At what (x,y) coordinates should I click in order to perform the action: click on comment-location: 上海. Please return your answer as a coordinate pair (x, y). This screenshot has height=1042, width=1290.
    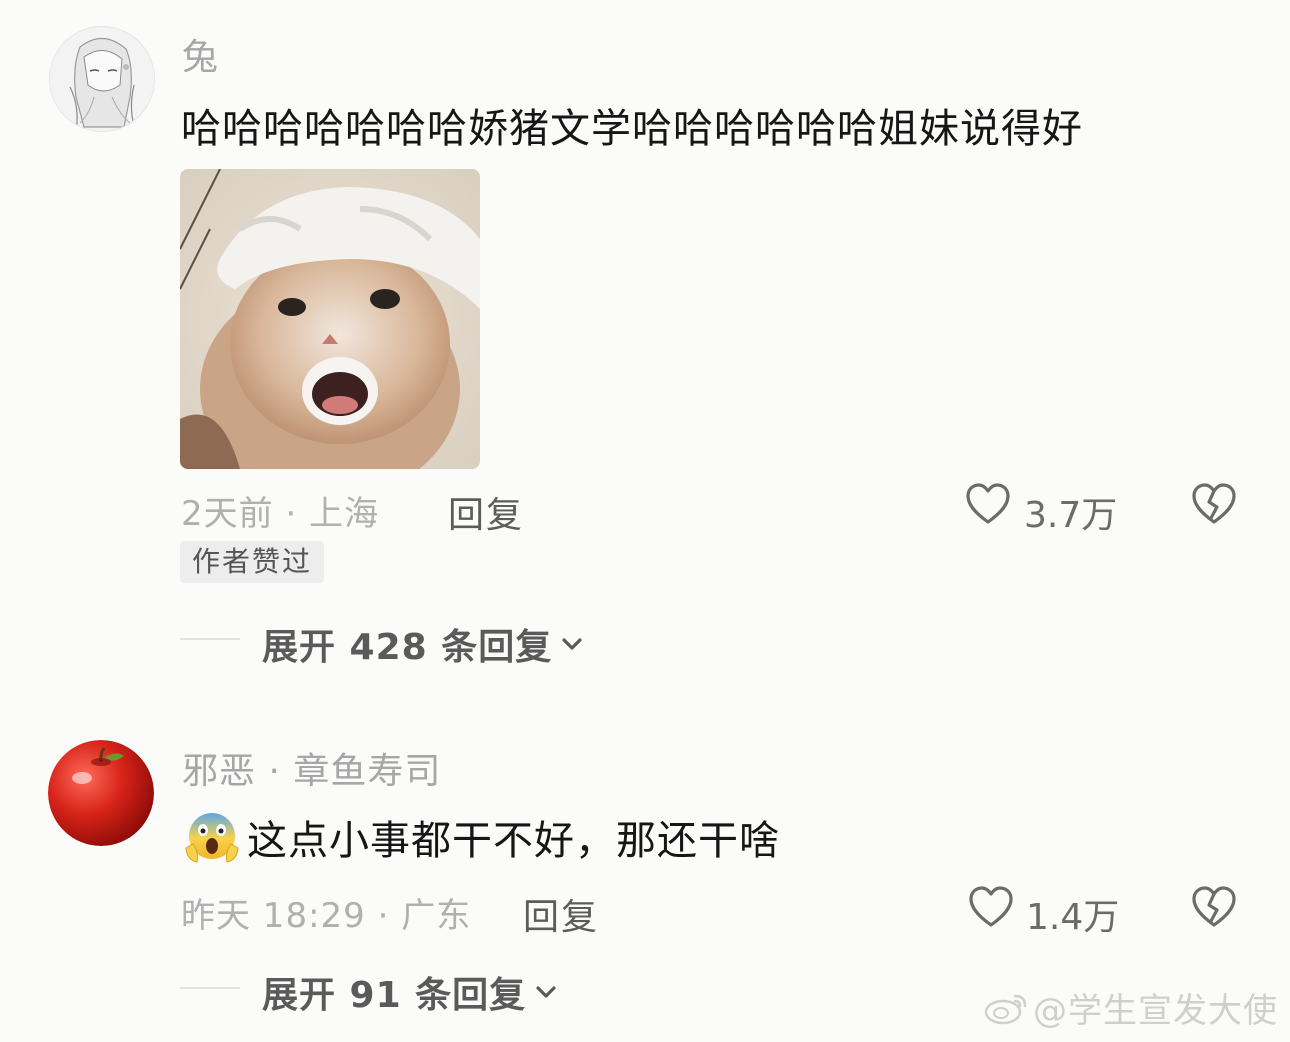
    Looking at the image, I should click on (344, 514).